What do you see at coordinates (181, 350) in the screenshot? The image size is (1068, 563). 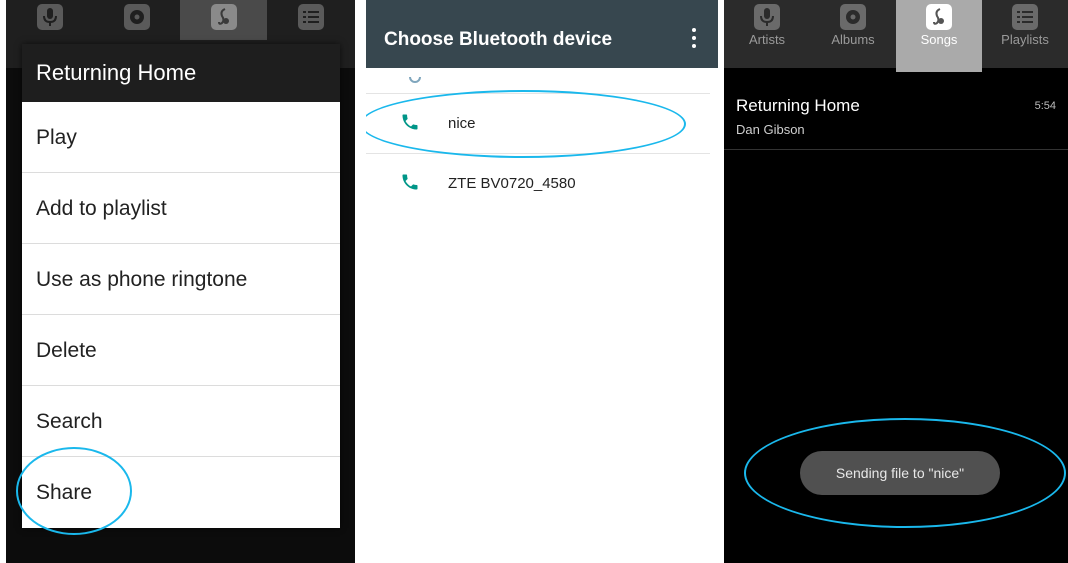 I see `menu-item-delete: Delete` at bounding box center [181, 350].